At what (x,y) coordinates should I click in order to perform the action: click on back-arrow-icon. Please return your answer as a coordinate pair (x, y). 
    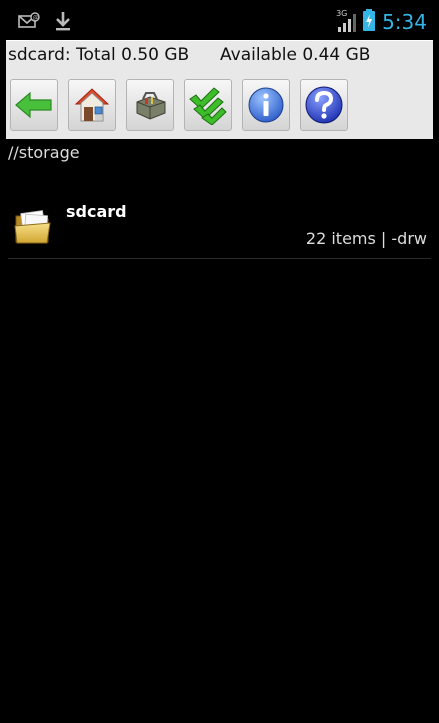
    Looking at the image, I should click on (34, 105).